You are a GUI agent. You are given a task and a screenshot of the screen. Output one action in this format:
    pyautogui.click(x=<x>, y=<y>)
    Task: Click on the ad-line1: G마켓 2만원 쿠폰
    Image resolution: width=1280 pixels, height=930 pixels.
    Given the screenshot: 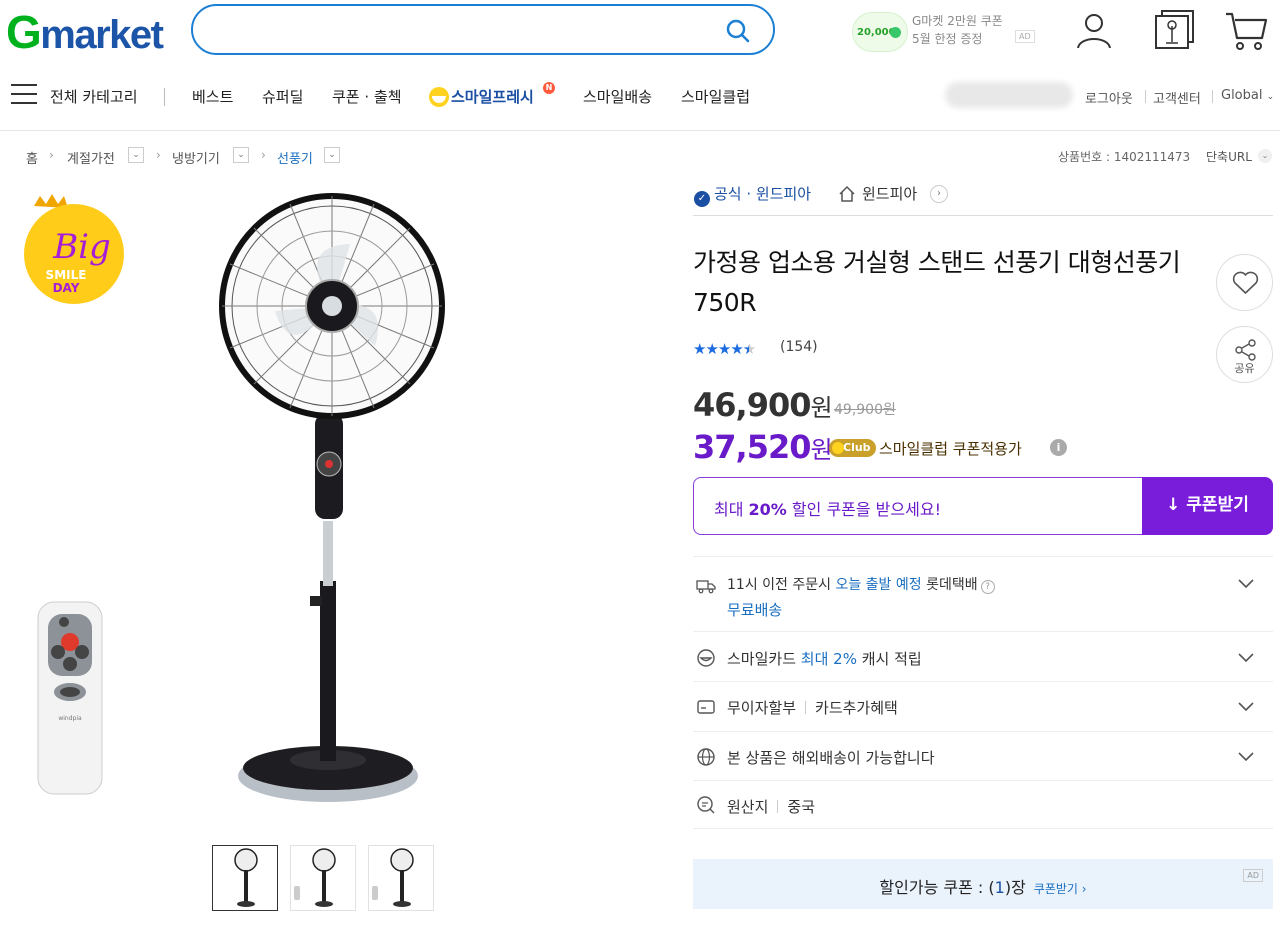 What is the action you would take?
    pyautogui.click(x=957, y=21)
    